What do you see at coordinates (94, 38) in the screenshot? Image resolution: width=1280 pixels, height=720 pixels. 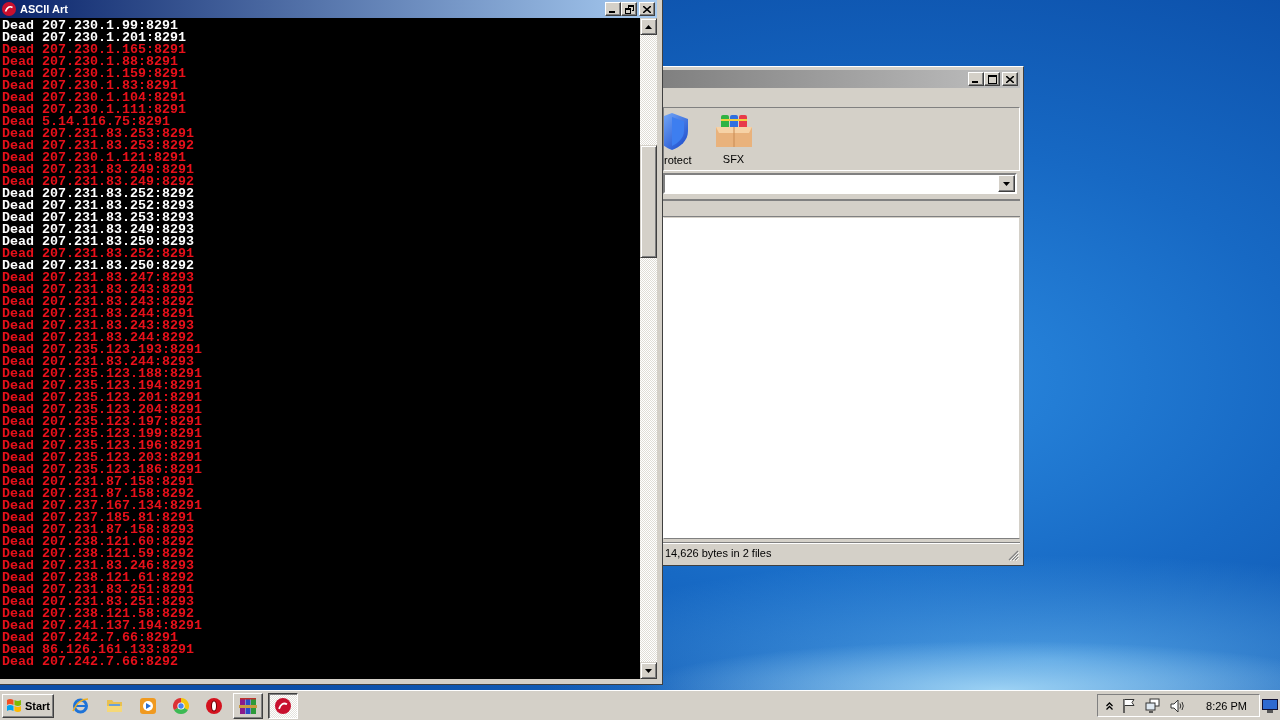 I see `console-line: Dead 207.230.1.201:8291` at bounding box center [94, 38].